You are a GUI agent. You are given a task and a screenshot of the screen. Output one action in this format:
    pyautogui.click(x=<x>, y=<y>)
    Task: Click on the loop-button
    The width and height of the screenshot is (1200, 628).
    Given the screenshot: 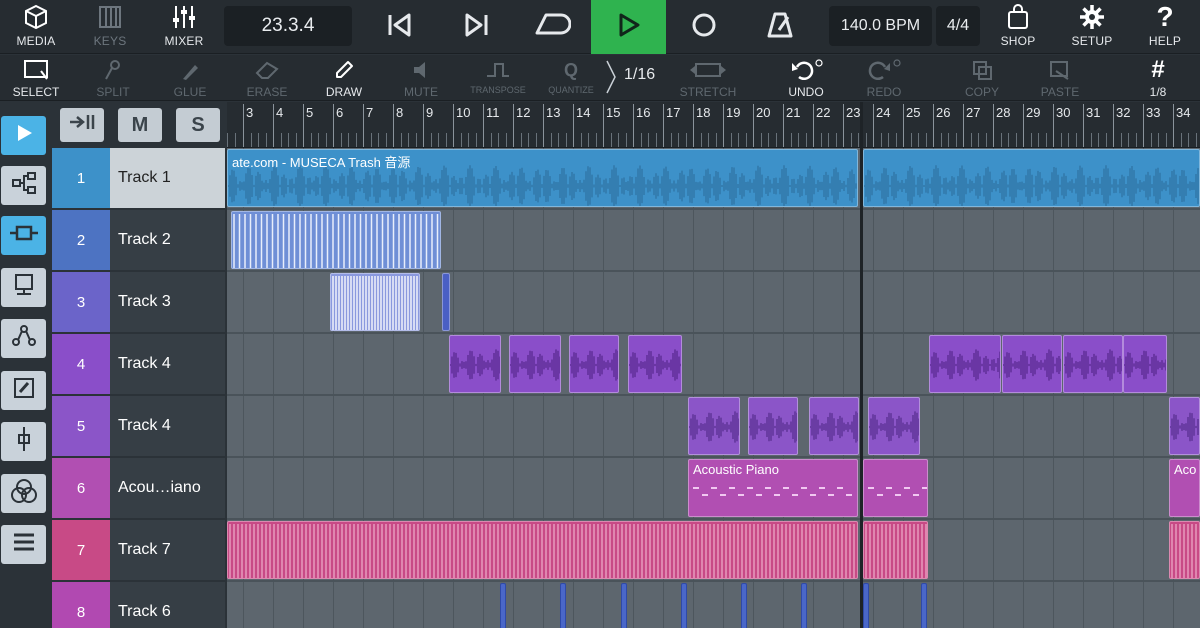 What is the action you would take?
    pyautogui.click(x=552, y=27)
    